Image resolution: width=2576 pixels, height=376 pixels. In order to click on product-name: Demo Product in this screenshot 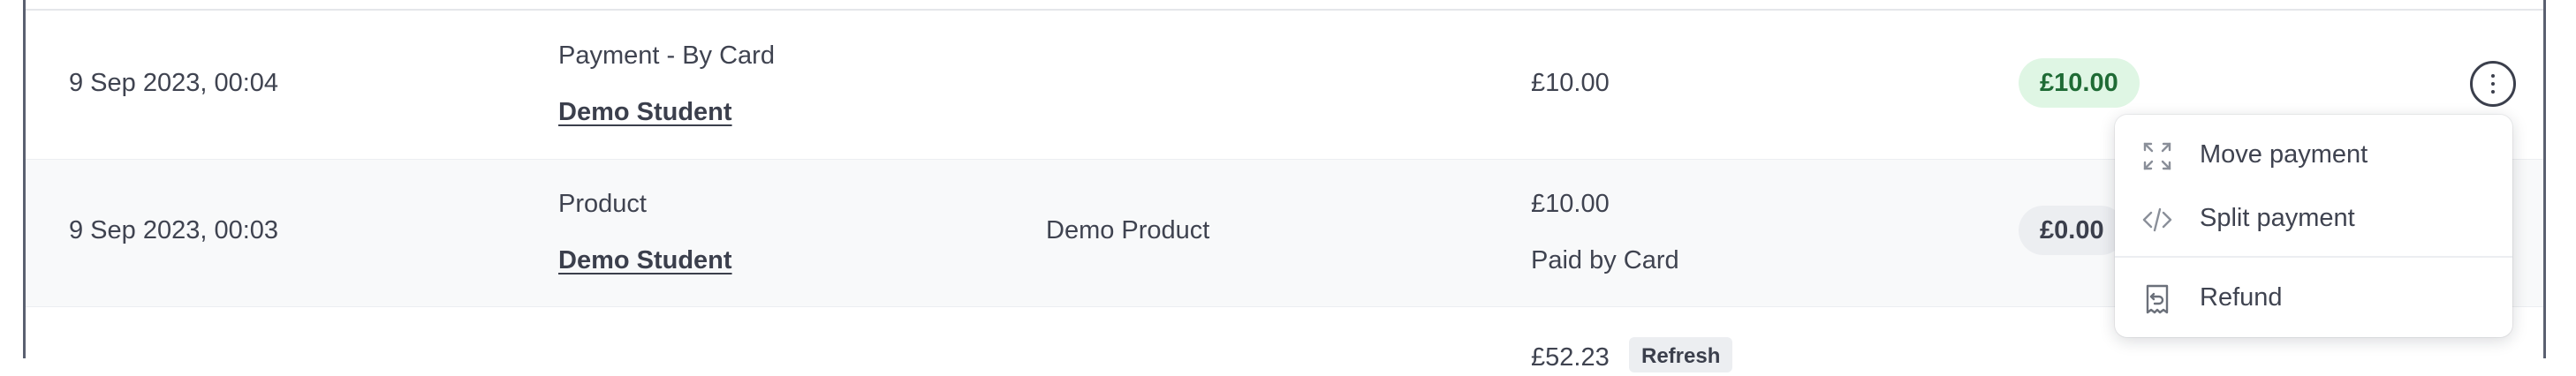, I will do `click(1128, 230)`.